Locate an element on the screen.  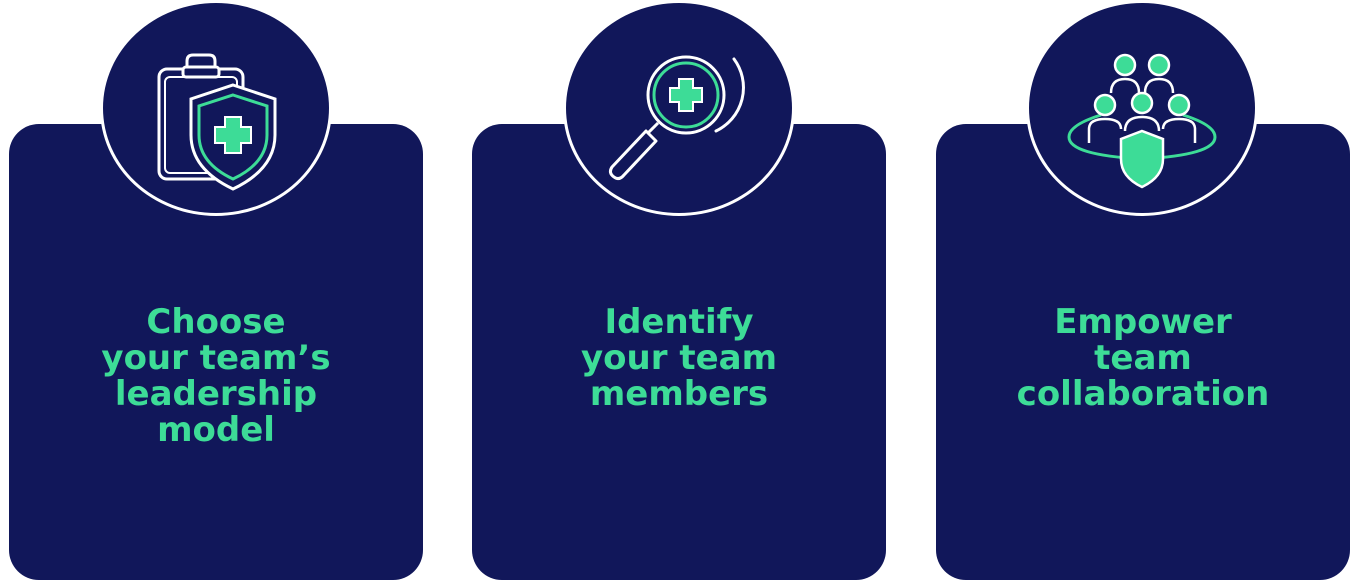
card-title-line: Empower is located at coordinates (1143, 322).